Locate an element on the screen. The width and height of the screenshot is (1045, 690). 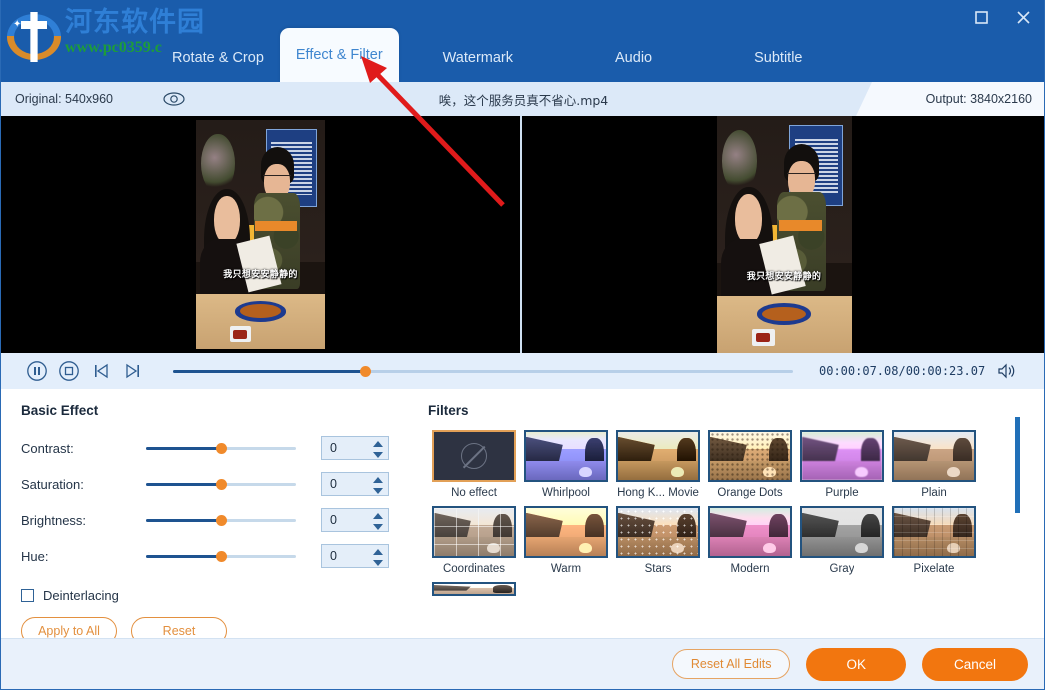
hue-row: Hue: 0 is located at coordinates (221, 556).